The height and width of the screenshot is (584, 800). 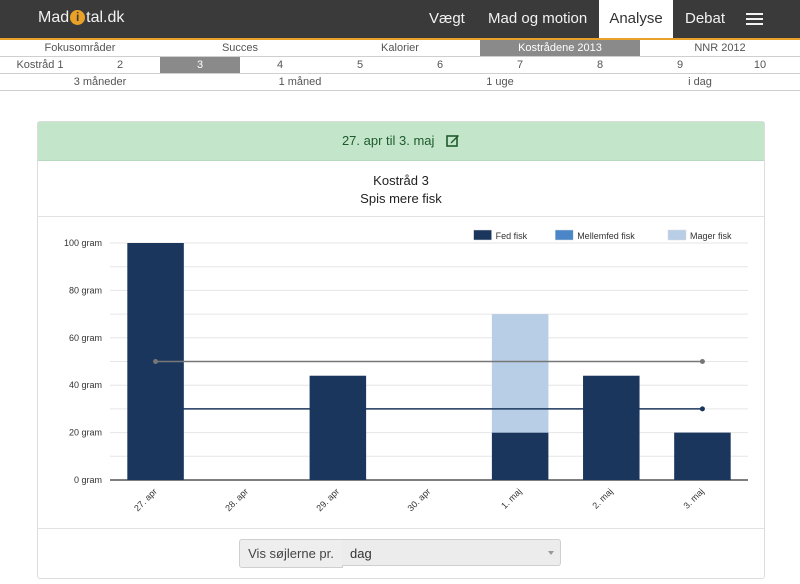 I want to click on legend-label: Mager fisk, so click(x=711, y=236).